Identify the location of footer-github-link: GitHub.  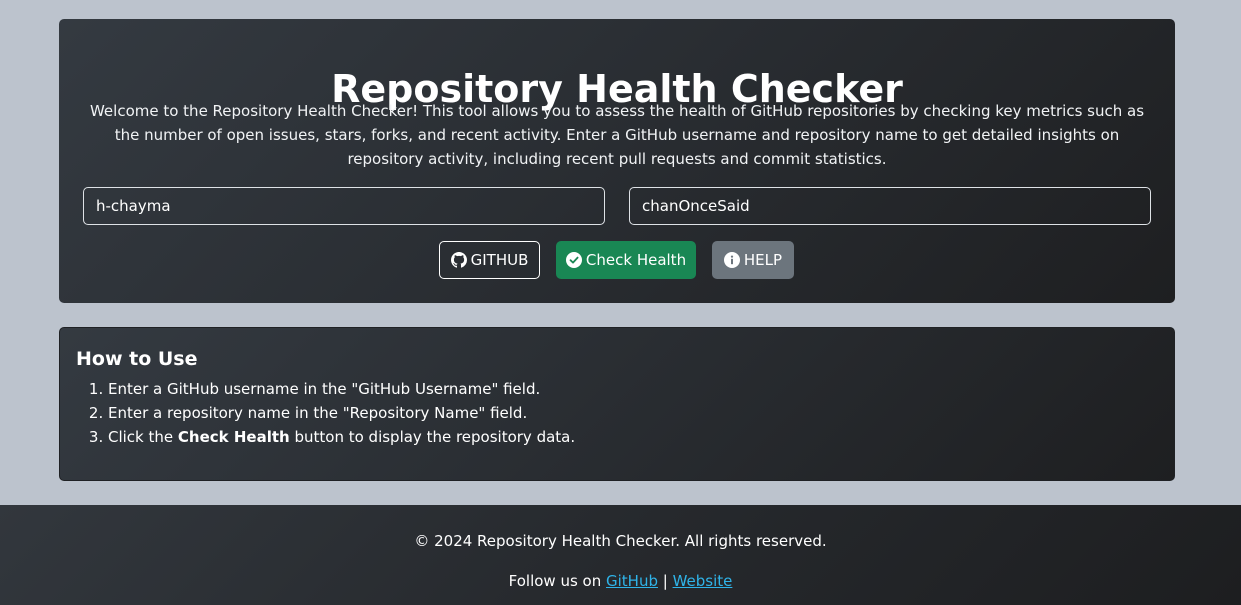
(632, 581).